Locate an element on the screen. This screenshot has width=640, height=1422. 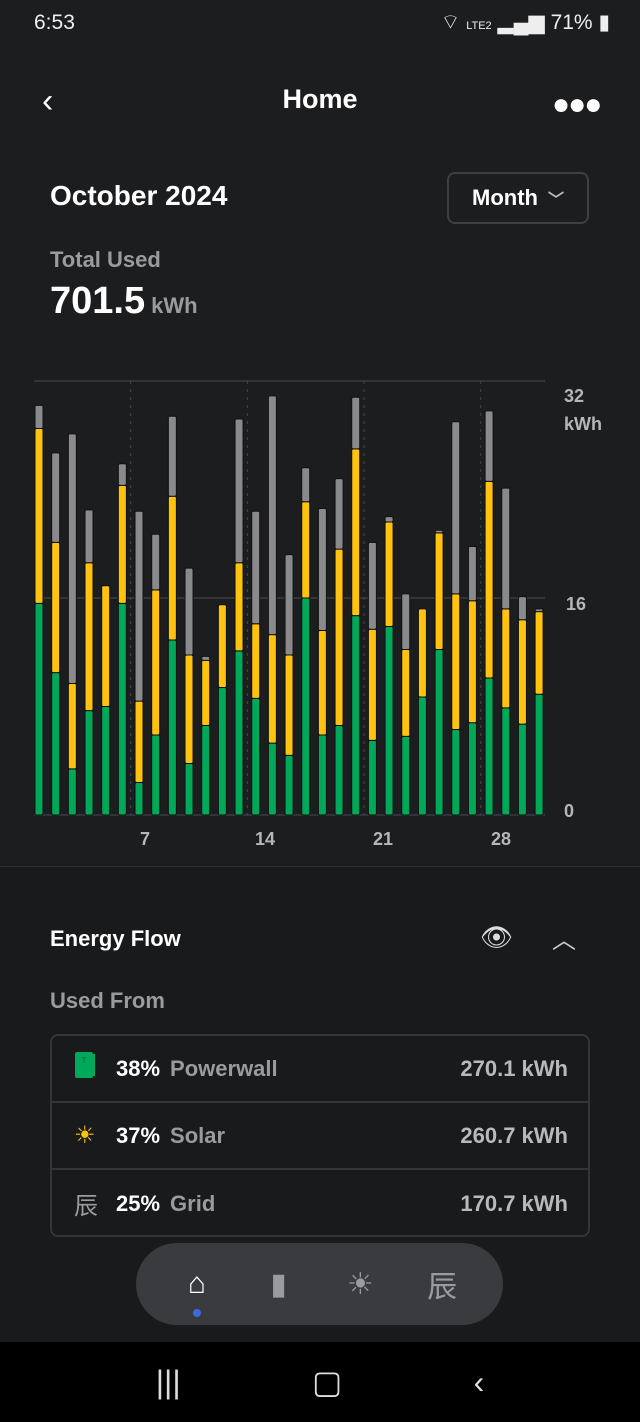
tab-grid: ⾠ is located at coordinates (442, 1284).